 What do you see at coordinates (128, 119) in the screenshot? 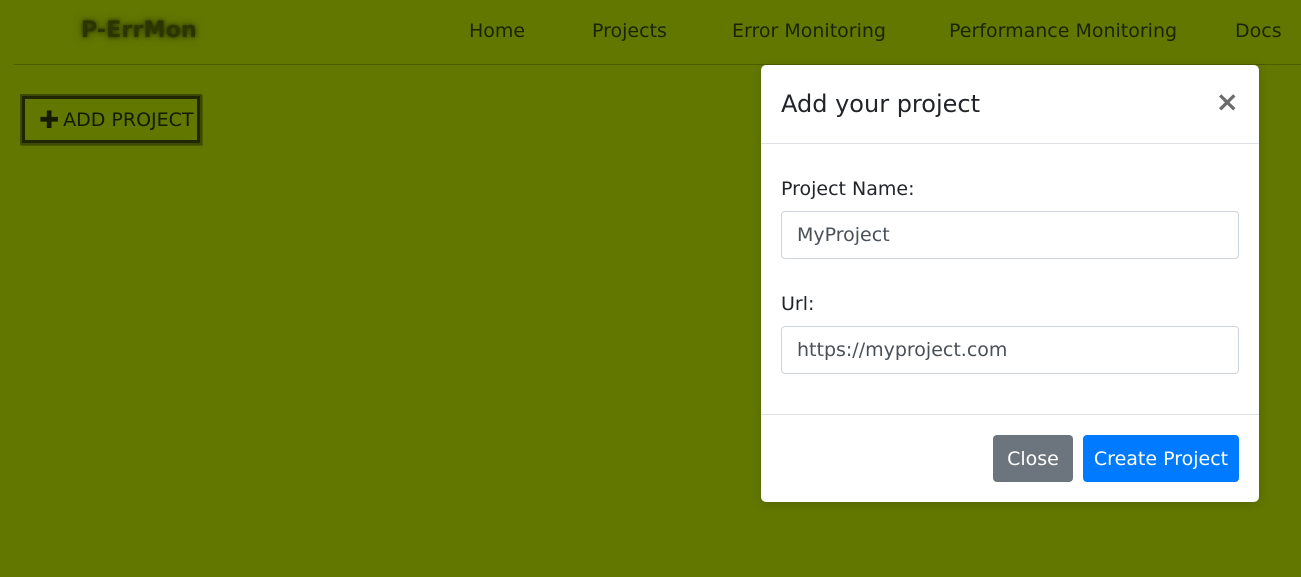
I see `add-project-label: ADD PROJECT` at bounding box center [128, 119].